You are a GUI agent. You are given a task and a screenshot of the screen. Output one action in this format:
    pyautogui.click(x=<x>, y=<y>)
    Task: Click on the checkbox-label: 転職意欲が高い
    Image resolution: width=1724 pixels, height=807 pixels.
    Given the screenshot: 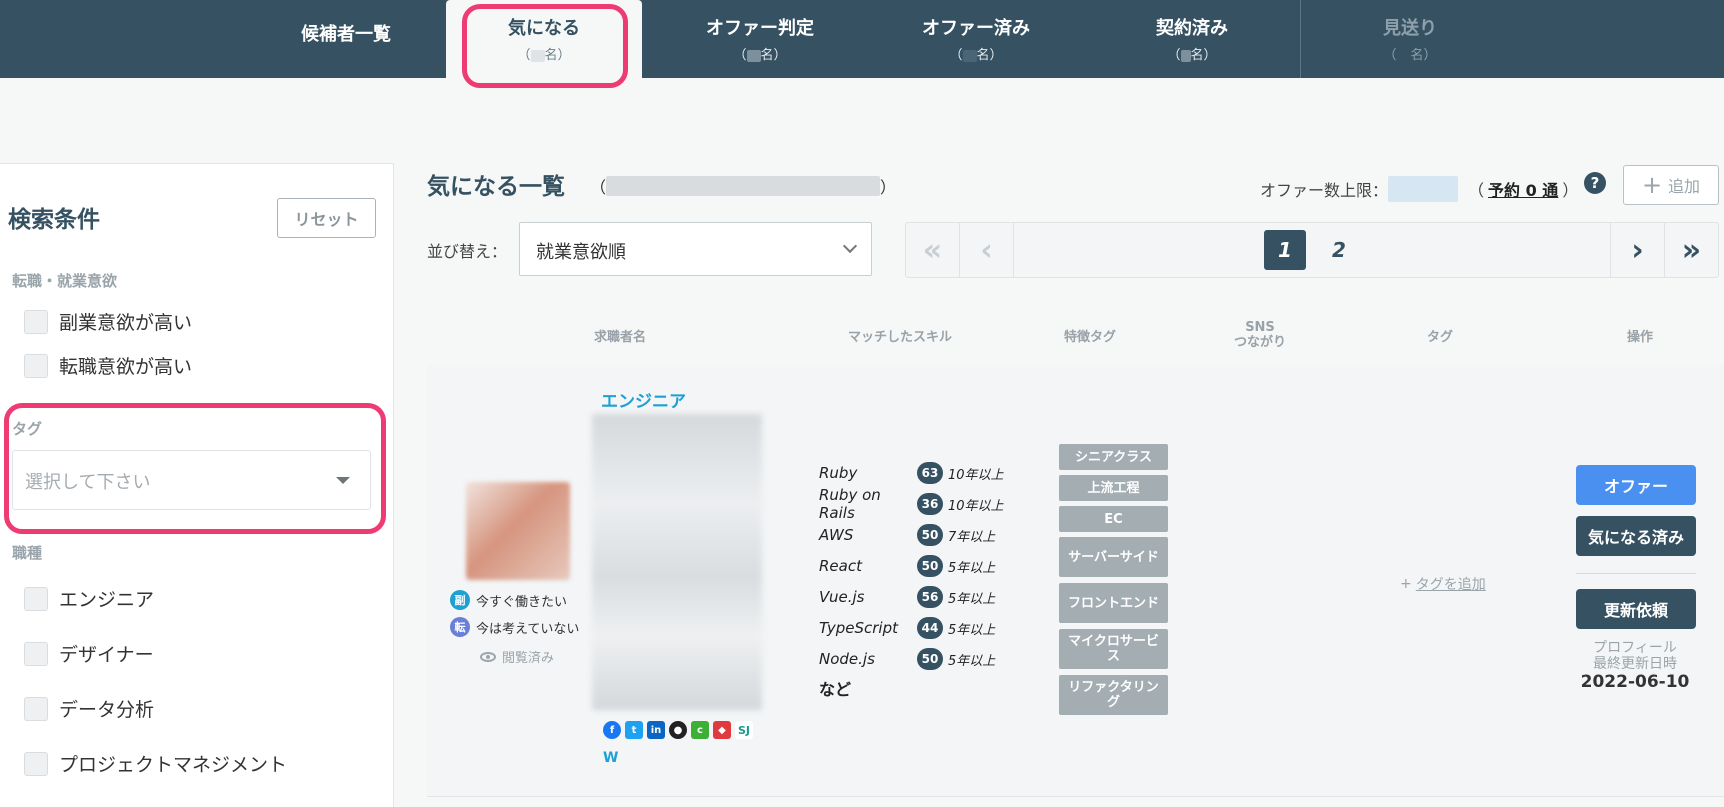 What is the action you would take?
    pyautogui.click(x=126, y=367)
    